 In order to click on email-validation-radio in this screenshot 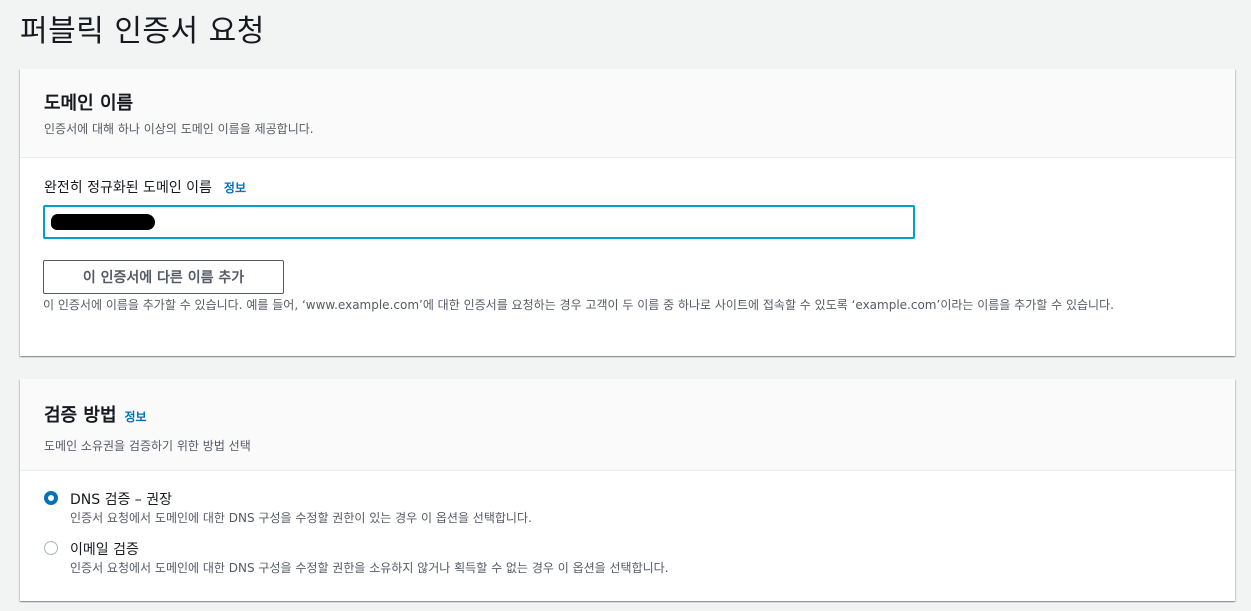, I will do `click(51, 548)`.